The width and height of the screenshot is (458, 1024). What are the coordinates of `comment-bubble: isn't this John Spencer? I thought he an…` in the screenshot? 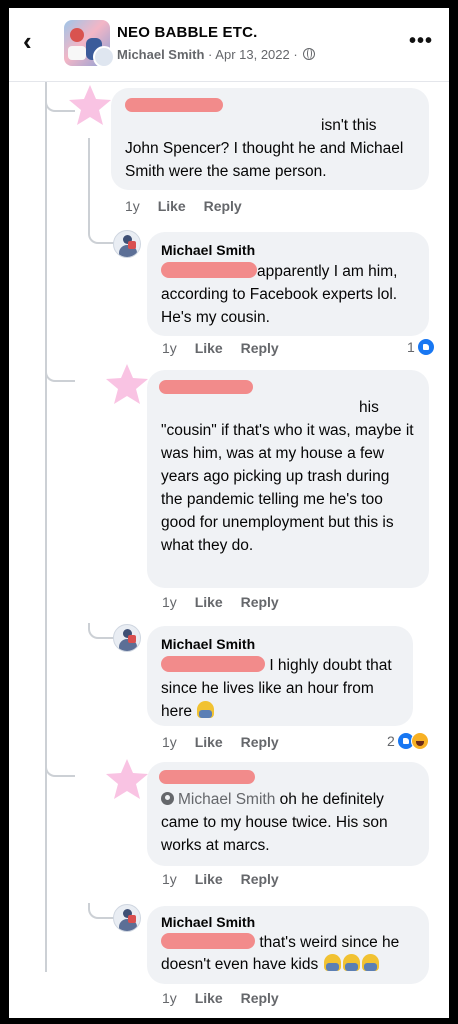 It's located at (270, 139).